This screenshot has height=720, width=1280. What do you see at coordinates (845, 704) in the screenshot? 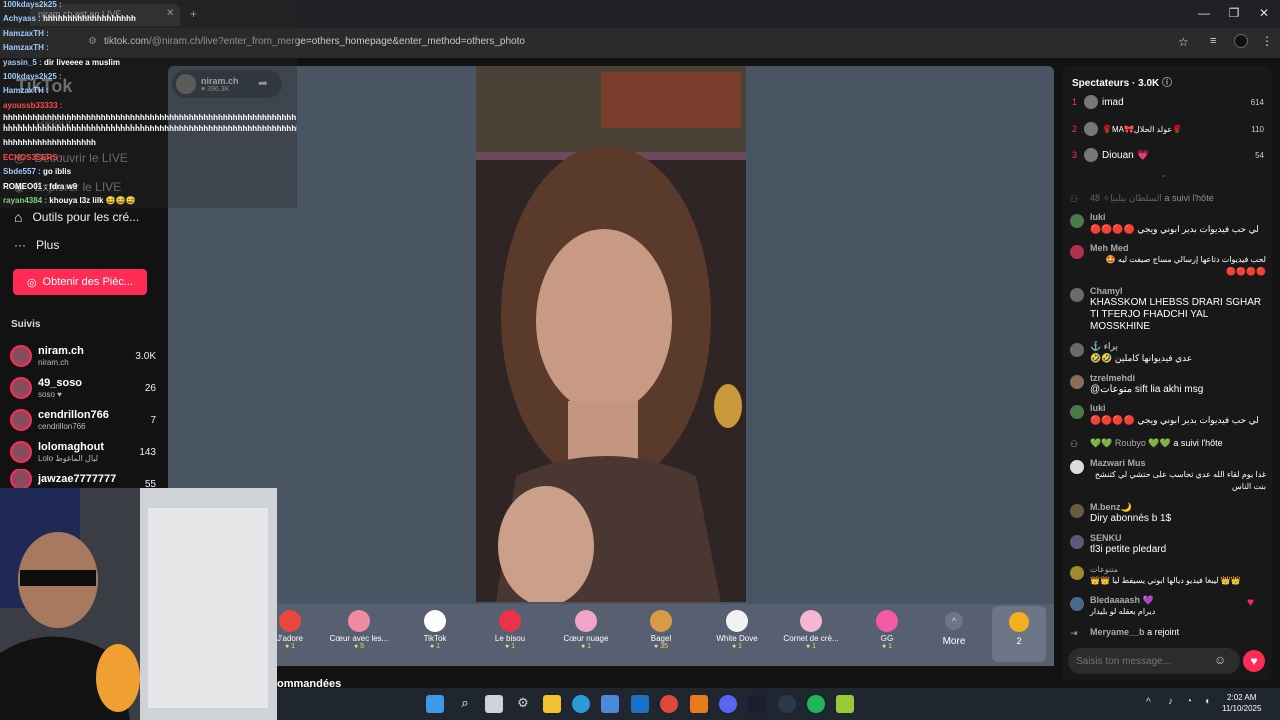
I see `media-app-icon` at bounding box center [845, 704].